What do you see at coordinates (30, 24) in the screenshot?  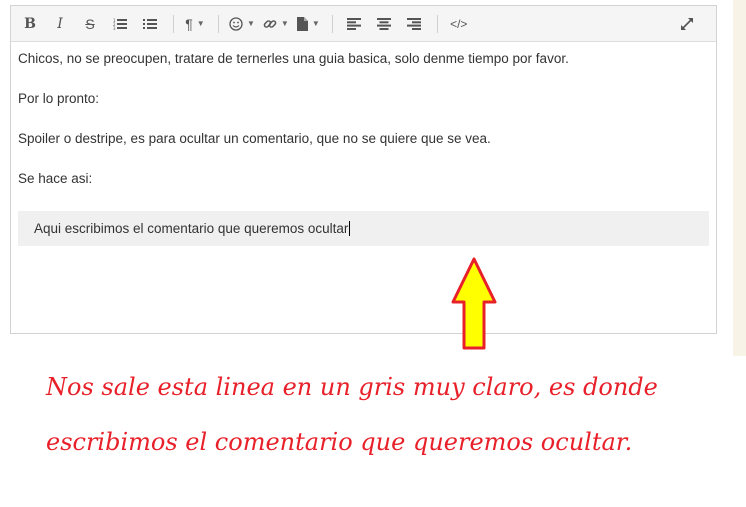 I see `bold-button: B` at bounding box center [30, 24].